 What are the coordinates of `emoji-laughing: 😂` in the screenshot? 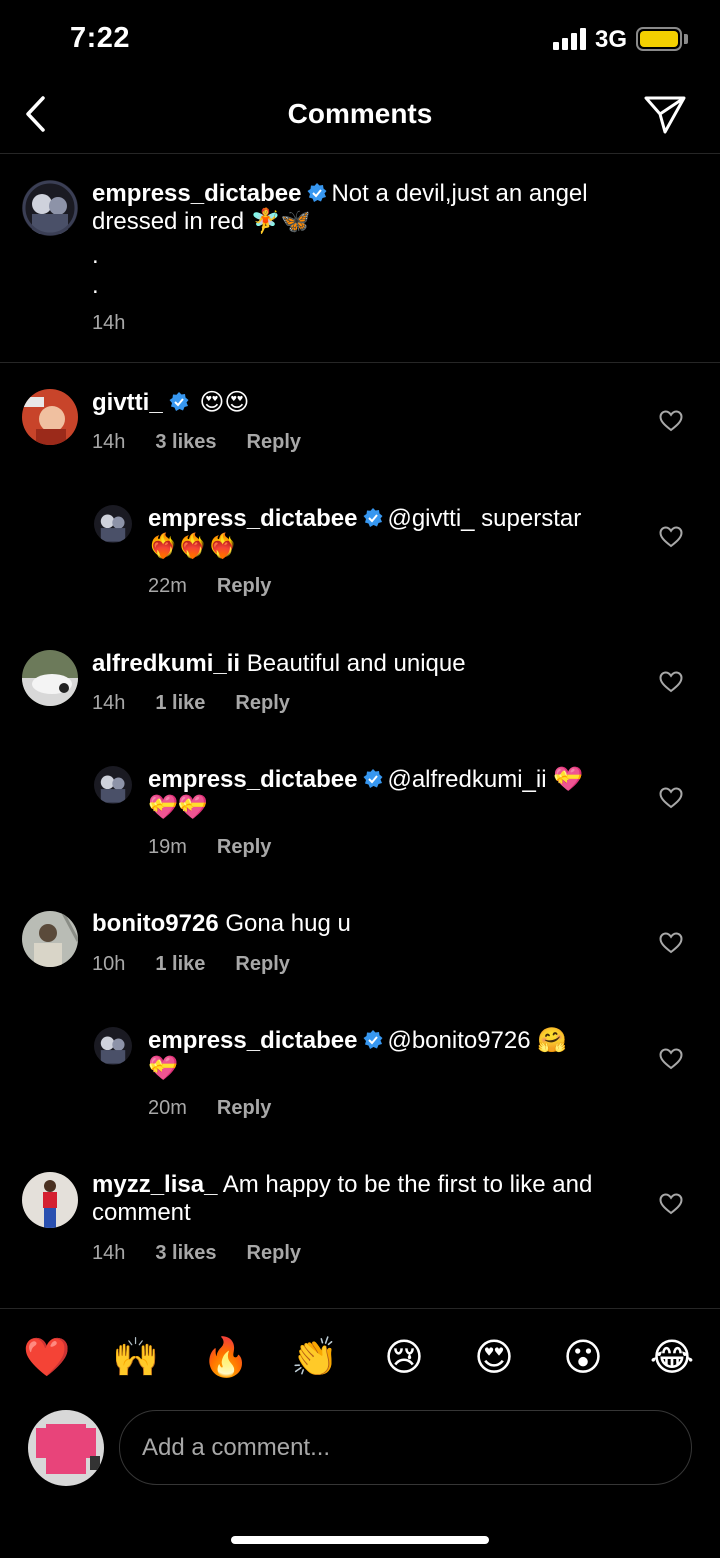 It's located at (672, 1357).